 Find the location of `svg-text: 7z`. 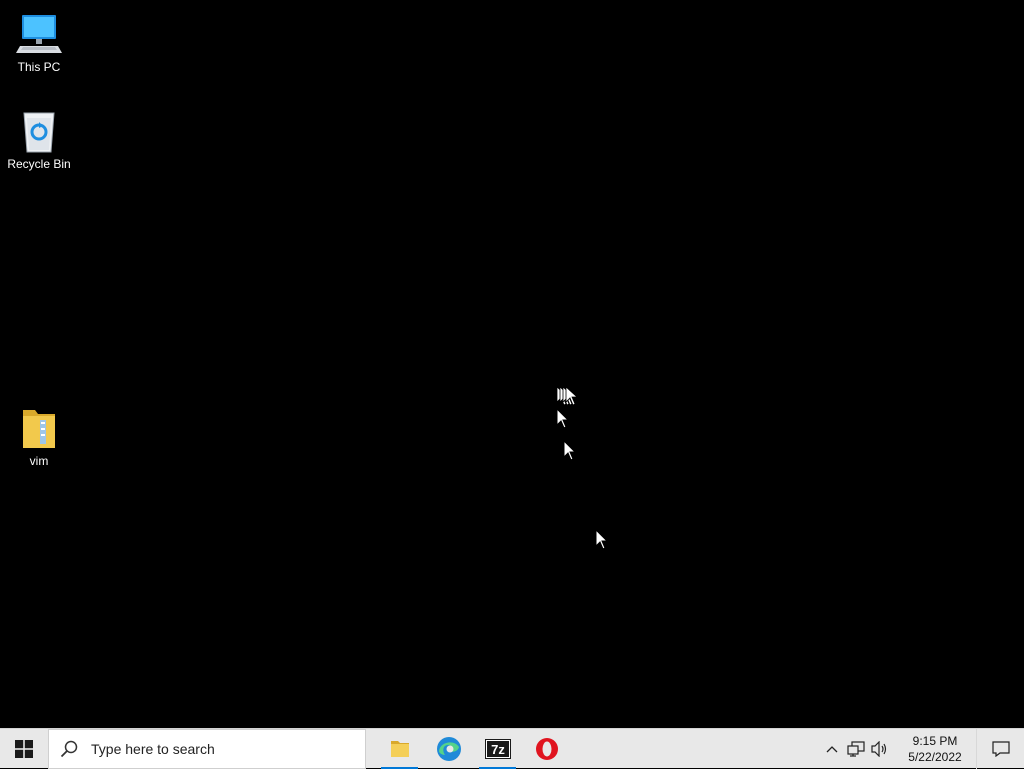

svg-text: 7z is located at coordinates (498, 749).